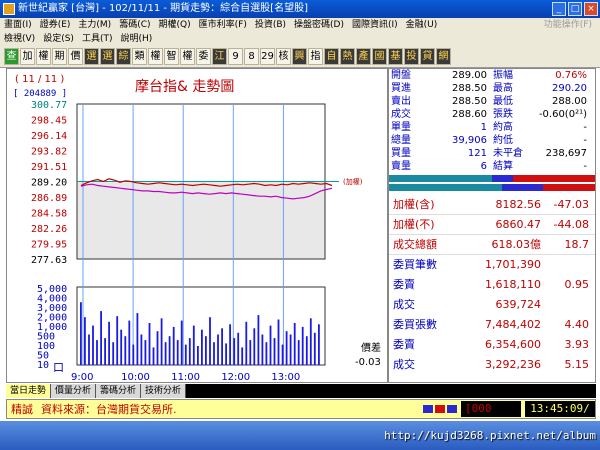  Describe the element at coordinates (58, 39) in the screenshot. I see `menu-item: 設定(S)` at that location.